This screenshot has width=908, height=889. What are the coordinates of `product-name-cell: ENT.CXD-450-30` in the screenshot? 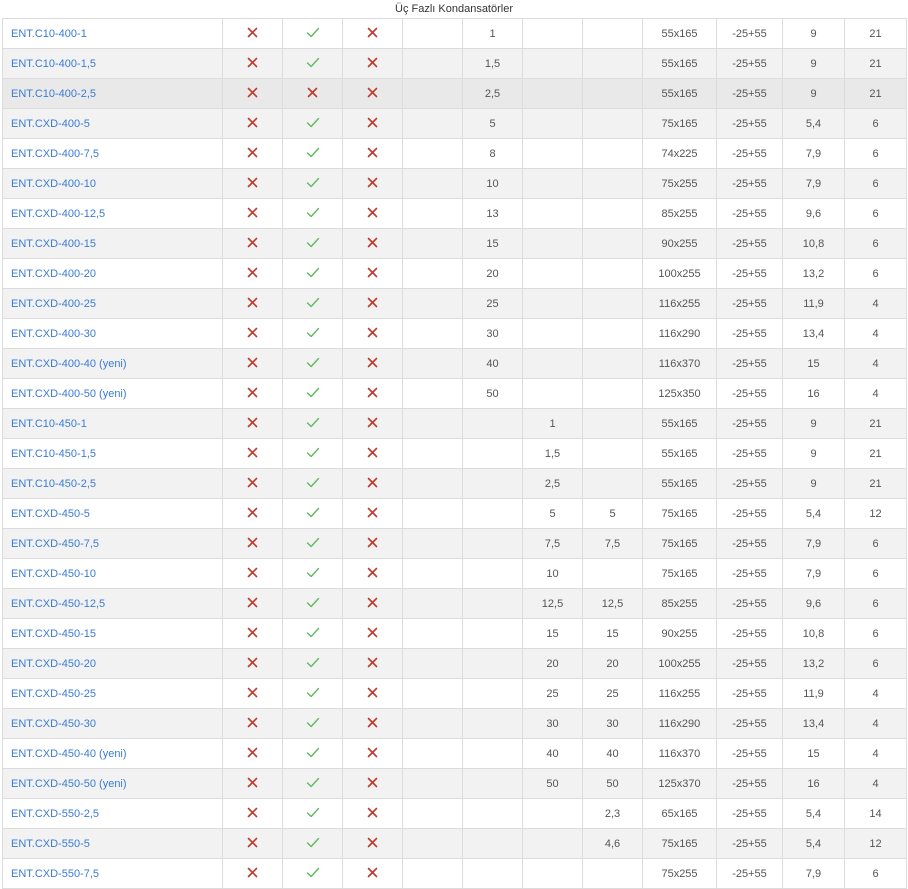 It's located at (112, 723).